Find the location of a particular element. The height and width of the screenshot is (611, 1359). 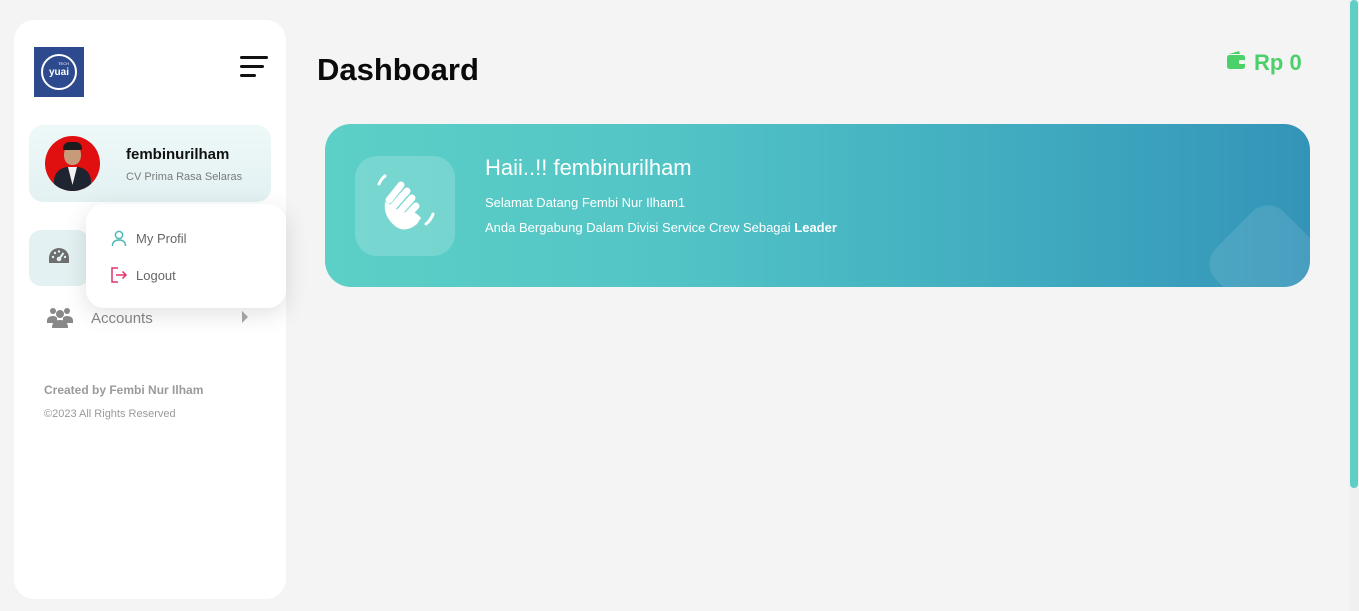

dropdown-item-logout: Logout is located at coordinates (143, 275).